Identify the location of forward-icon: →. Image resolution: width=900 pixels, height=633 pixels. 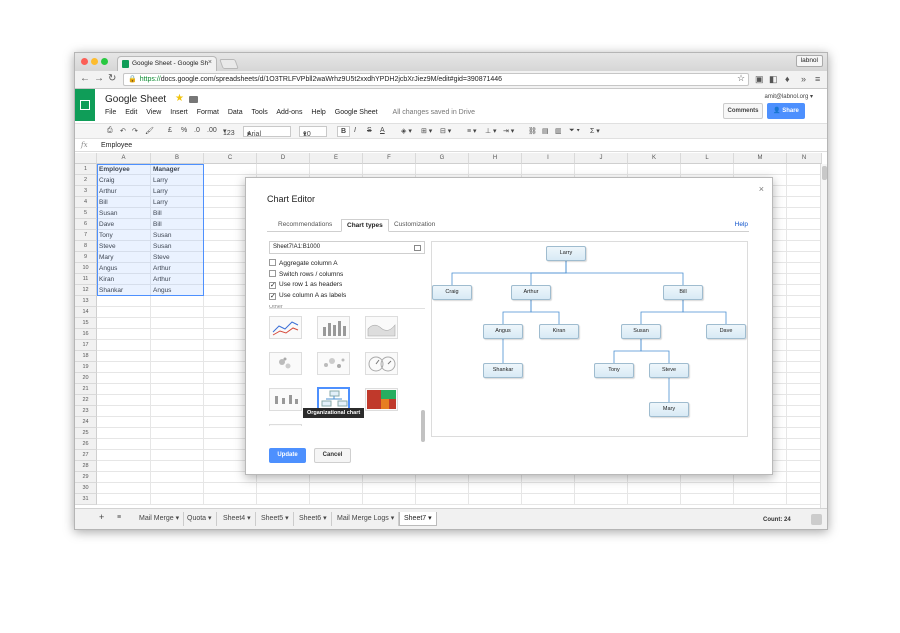
(99, 78).